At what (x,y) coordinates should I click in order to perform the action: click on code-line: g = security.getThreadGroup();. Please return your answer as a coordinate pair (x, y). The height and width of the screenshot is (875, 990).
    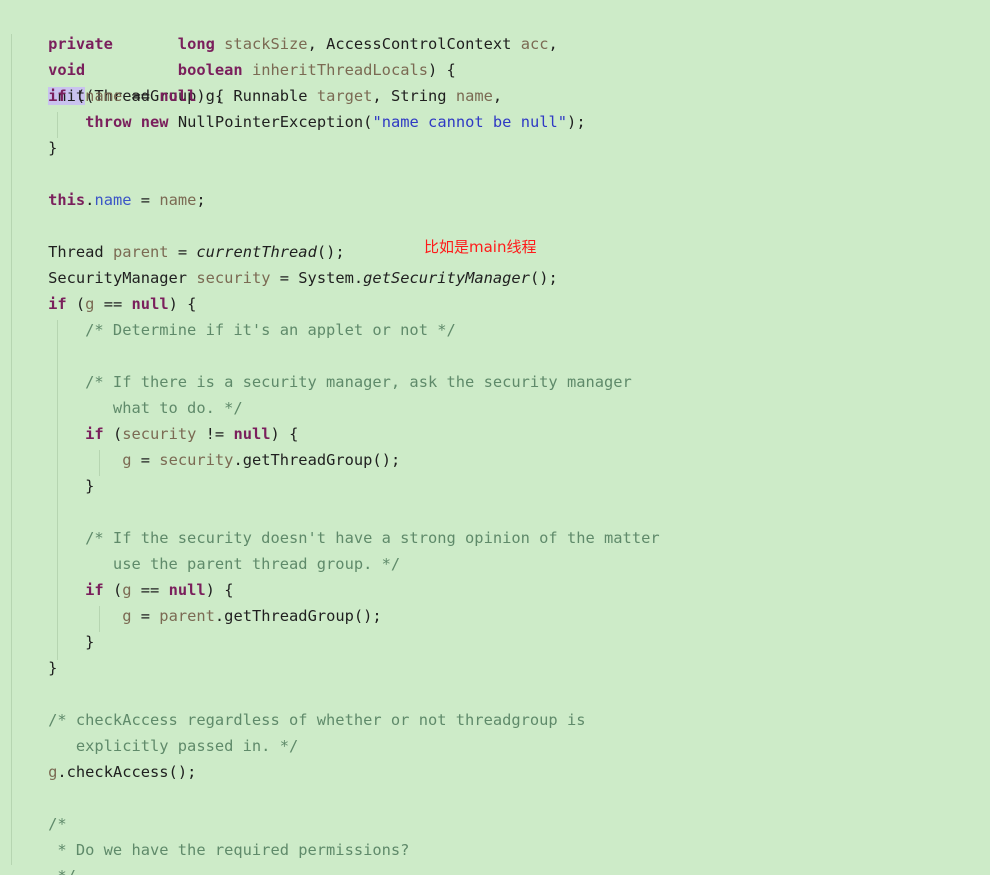
    Looking at the image, I should click on (205, 460).